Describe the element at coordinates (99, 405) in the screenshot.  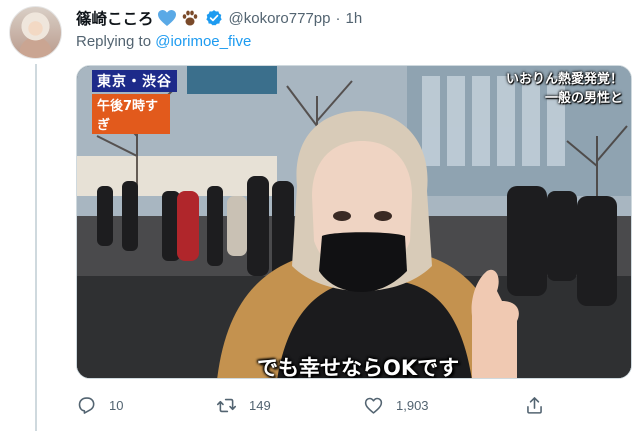
I see `reply-button: 10` at that location.